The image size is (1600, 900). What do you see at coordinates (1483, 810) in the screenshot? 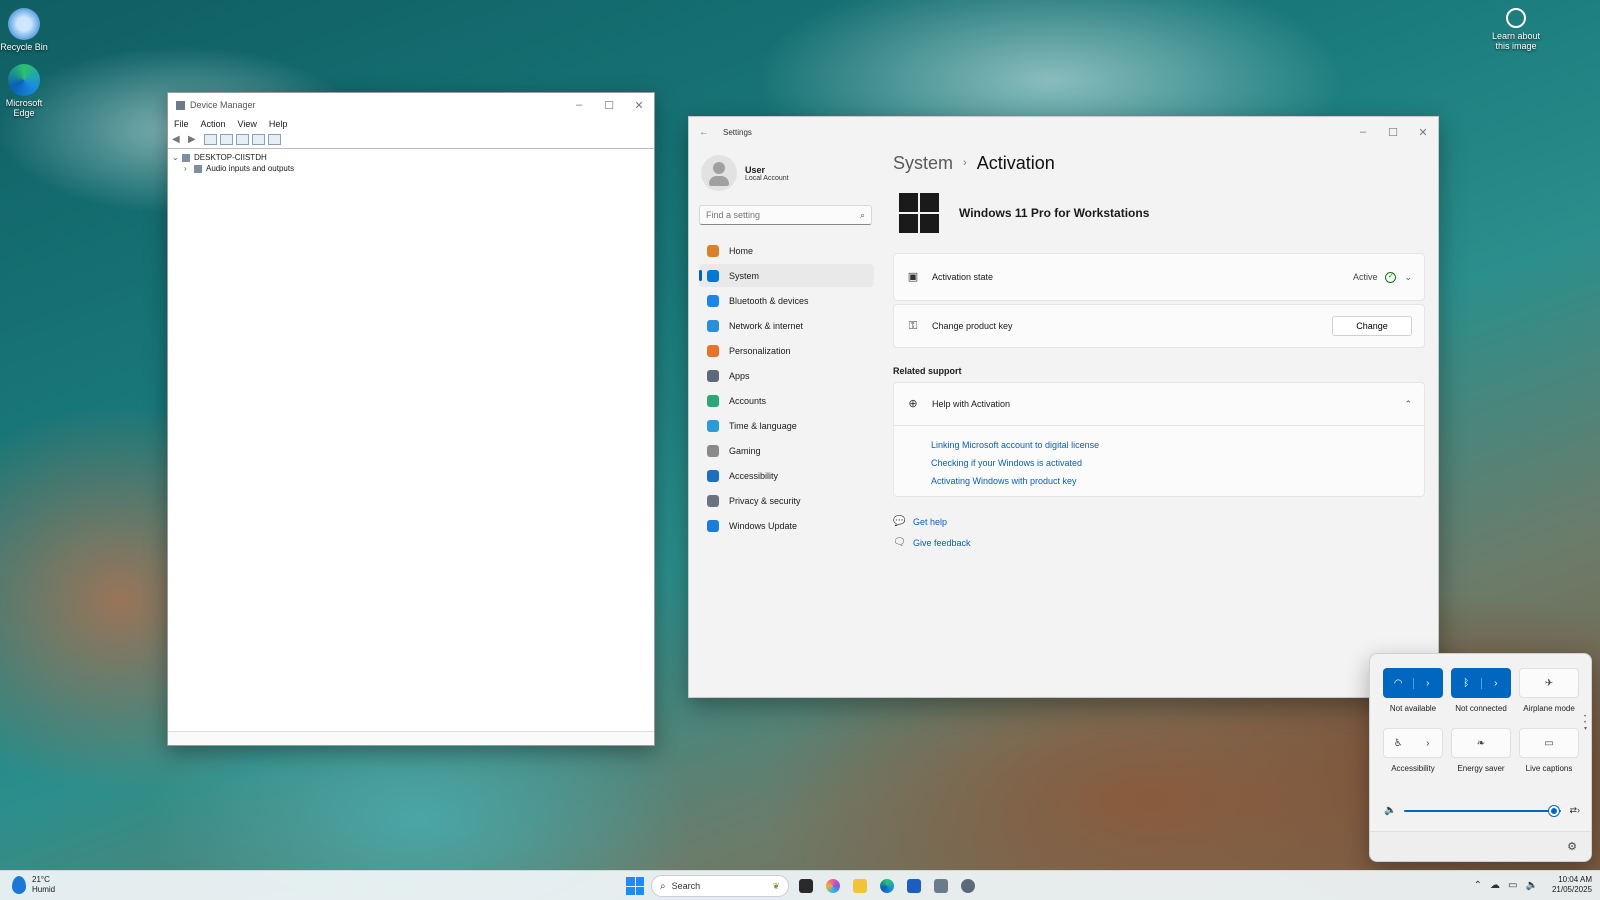
I see `volume-slider` at bounding box center [1483, 810].